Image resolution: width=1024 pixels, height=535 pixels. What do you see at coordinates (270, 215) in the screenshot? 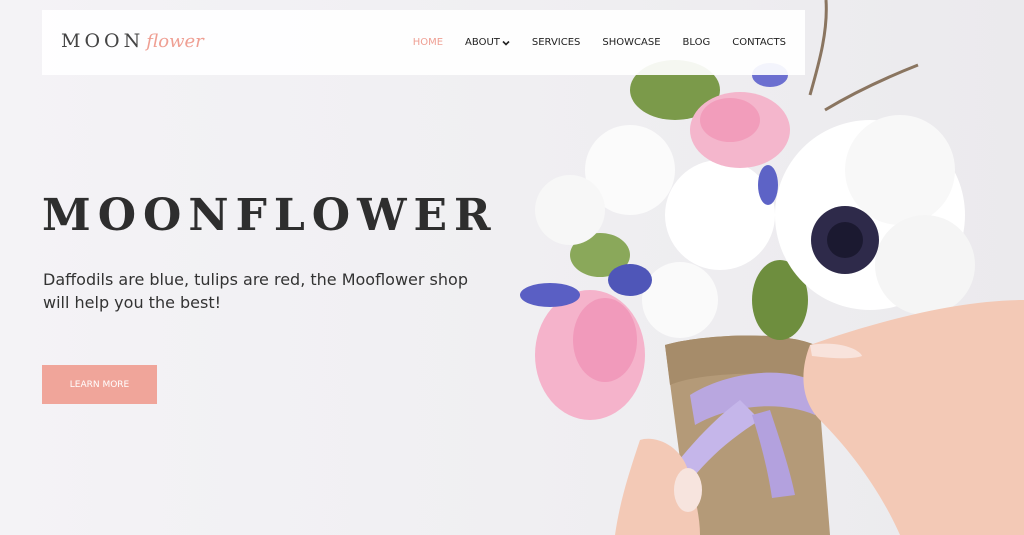
I see `hero-title: MOONFLOWER` at bounding box center [270, 215].